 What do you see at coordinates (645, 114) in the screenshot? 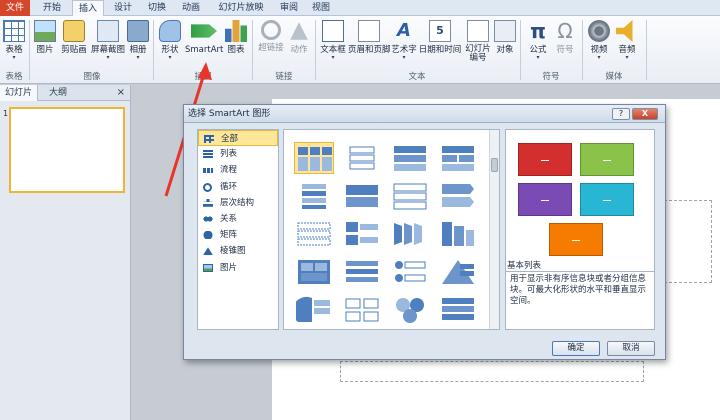
I see `close-button: X` at bounding box center [645, 114].